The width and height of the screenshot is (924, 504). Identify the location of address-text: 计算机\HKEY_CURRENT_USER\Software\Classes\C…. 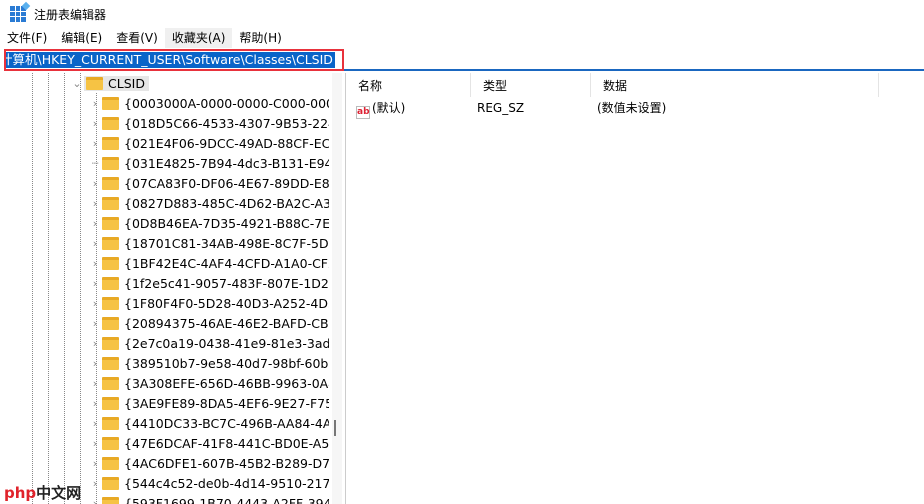
(170, 60).